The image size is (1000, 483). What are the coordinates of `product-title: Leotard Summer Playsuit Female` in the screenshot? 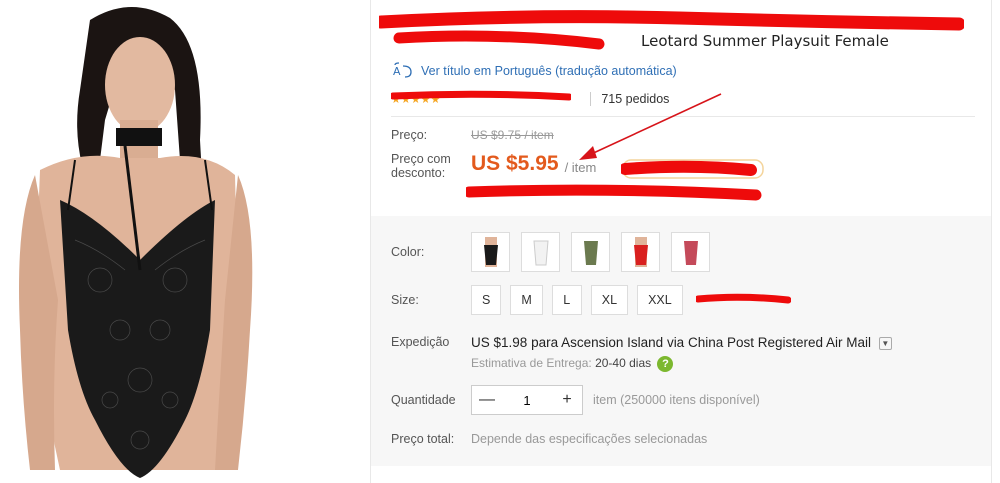 It's located at (686, 30).